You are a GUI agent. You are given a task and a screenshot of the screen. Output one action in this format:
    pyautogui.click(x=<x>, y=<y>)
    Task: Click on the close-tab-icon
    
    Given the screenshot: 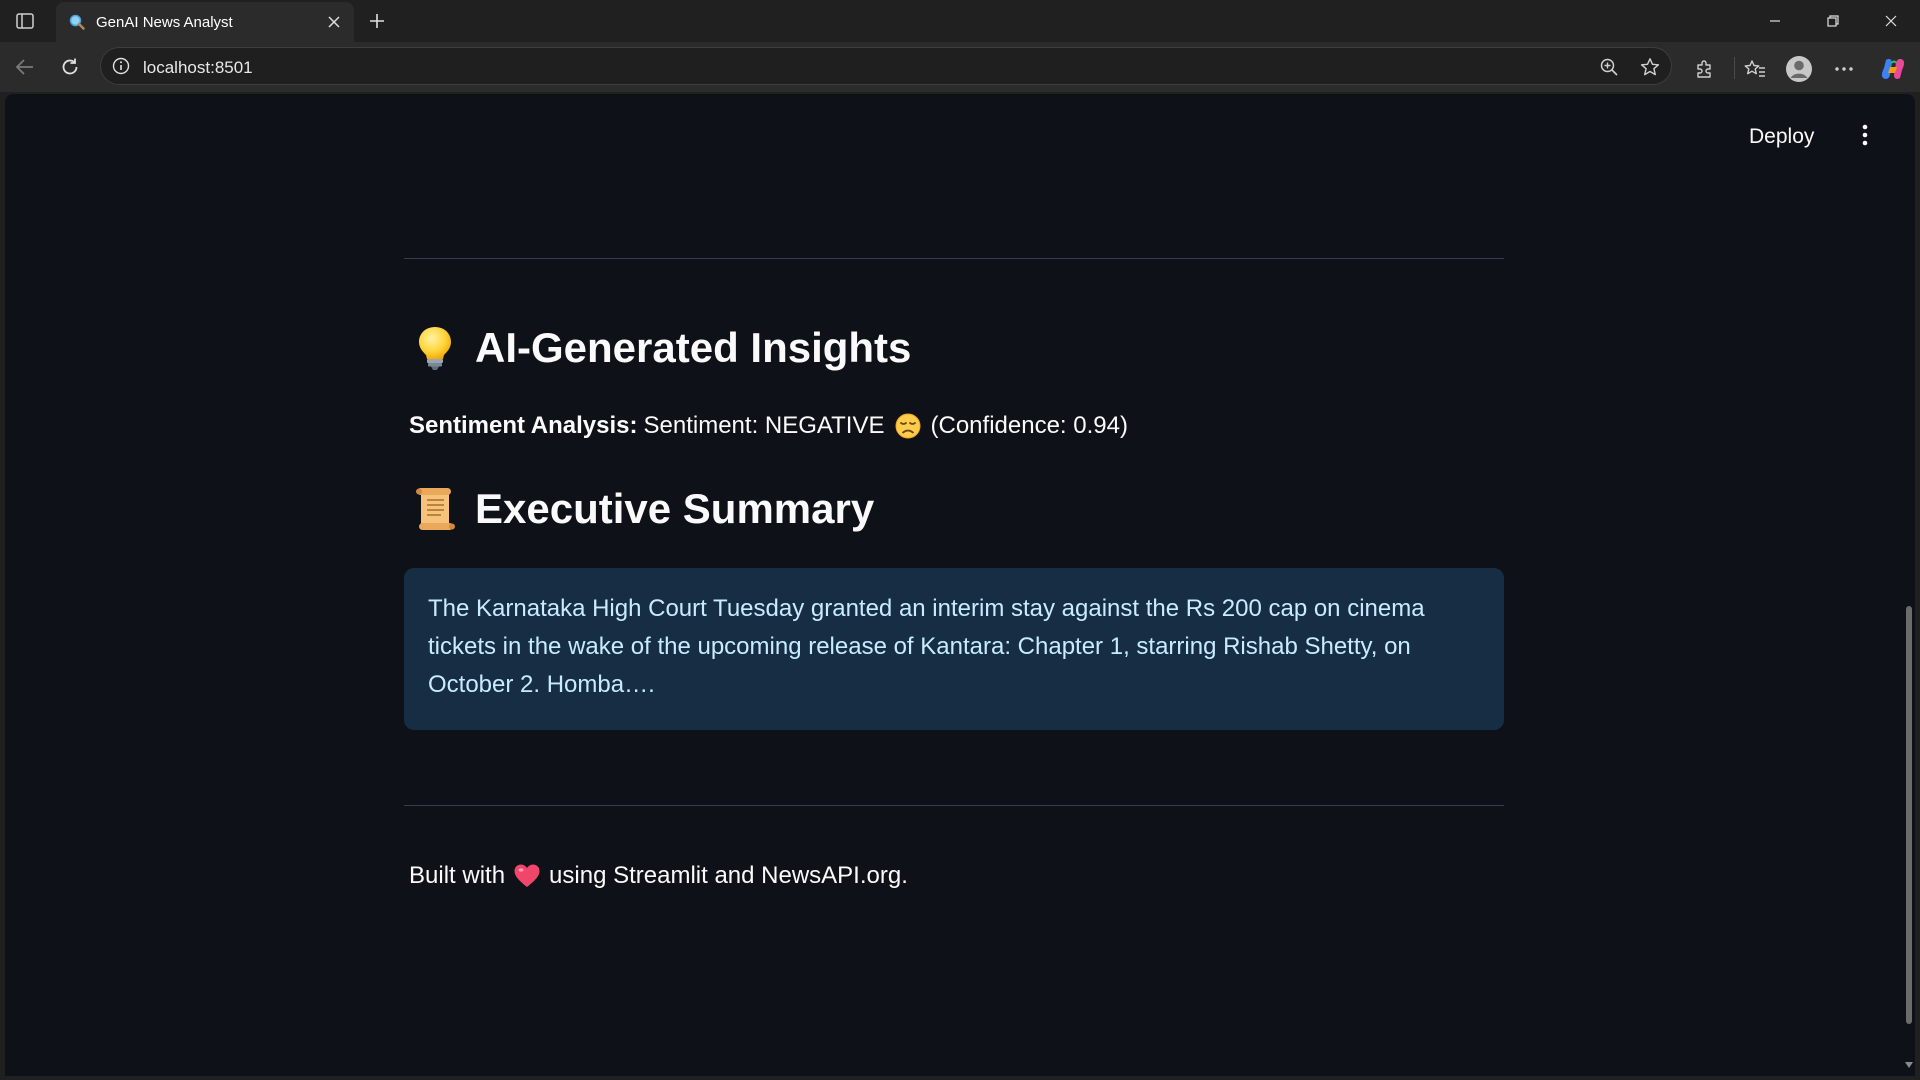 What is the action you would take?
    pyautogui.click(x=334, y=22)
    